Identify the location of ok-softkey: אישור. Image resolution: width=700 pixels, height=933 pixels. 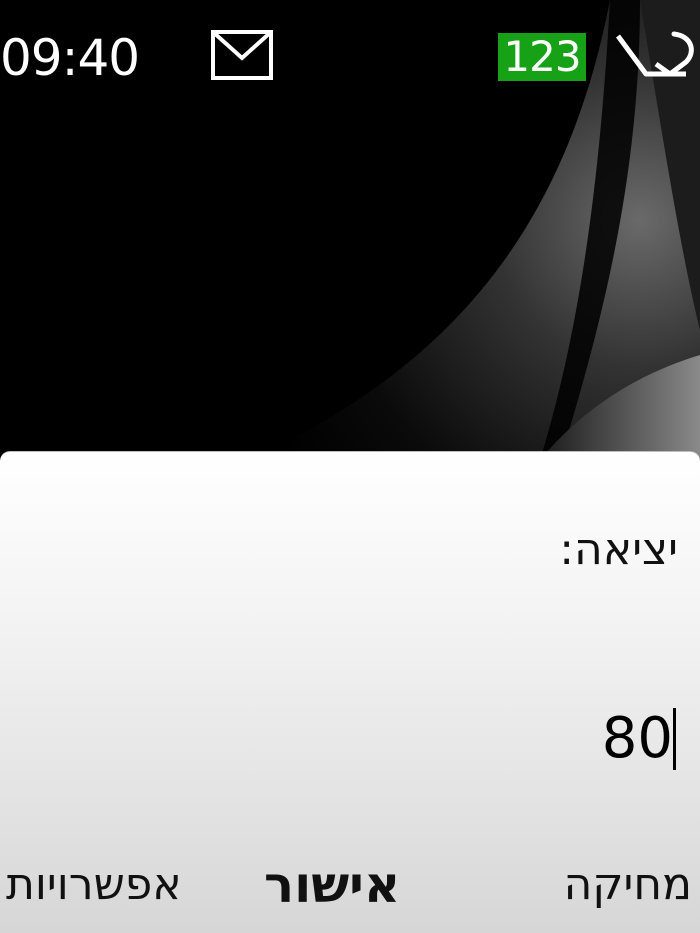
(332, 885).